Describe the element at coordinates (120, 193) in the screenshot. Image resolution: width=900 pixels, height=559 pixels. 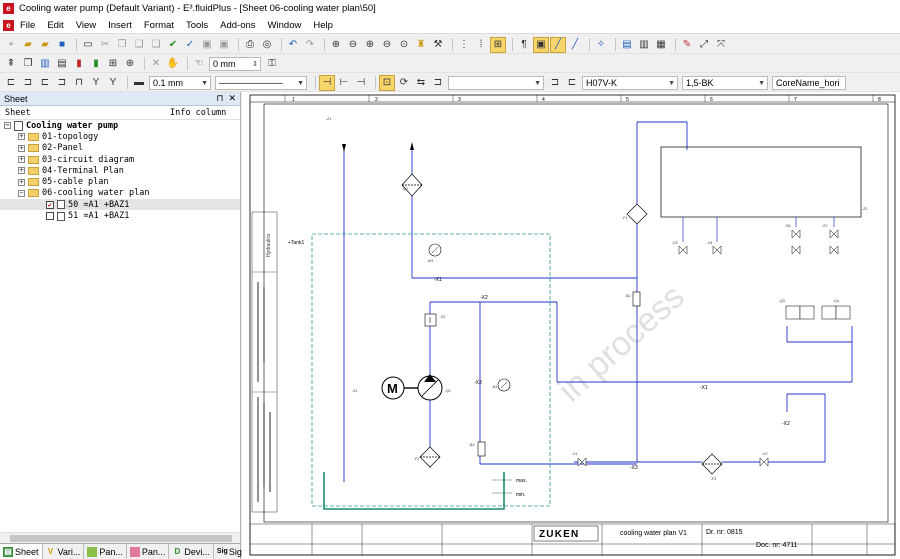
I see `tree-folder: − 06-cooling water plan` at that location.